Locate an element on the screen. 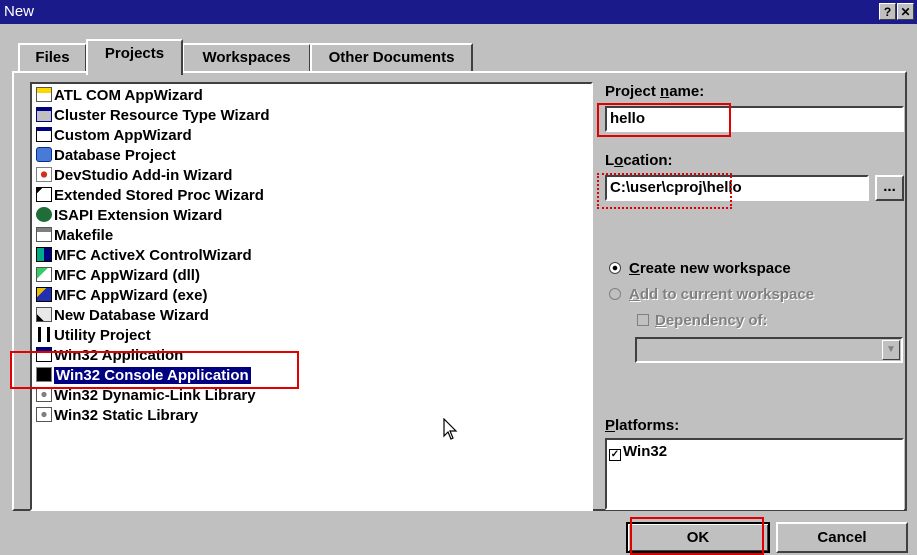 Image resolution: width=917 pixels, height=555 pixels. list-item: Custom AppWizard is located at coordinates (114, 135).